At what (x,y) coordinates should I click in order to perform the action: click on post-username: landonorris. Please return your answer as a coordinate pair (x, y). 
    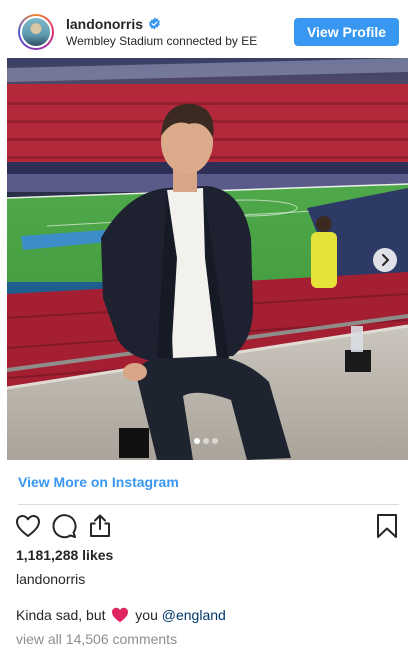
    Looking at the image, I should click on (104, 24).